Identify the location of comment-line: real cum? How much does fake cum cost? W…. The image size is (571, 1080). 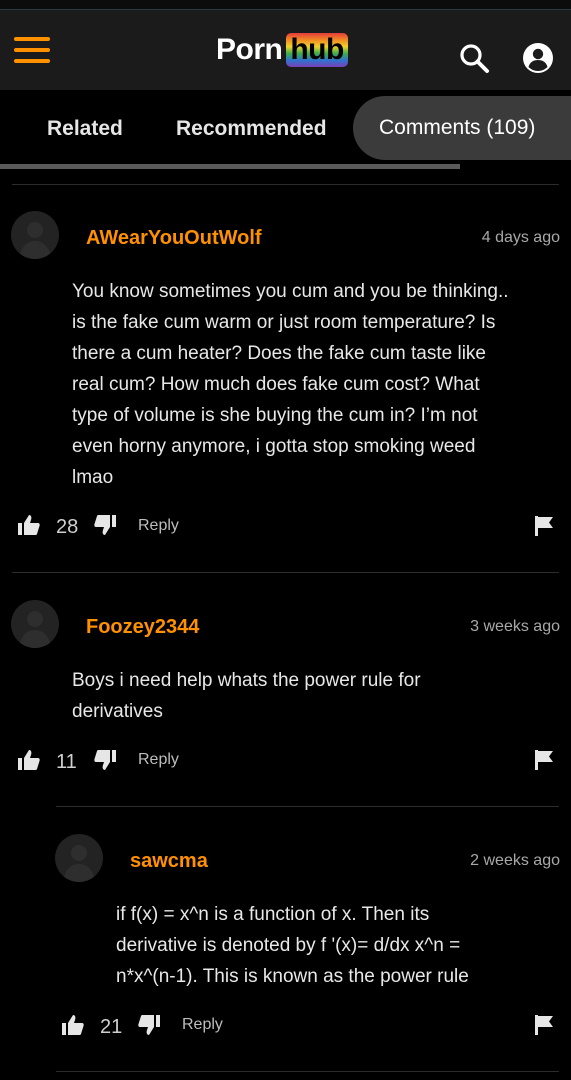
(276, 384).